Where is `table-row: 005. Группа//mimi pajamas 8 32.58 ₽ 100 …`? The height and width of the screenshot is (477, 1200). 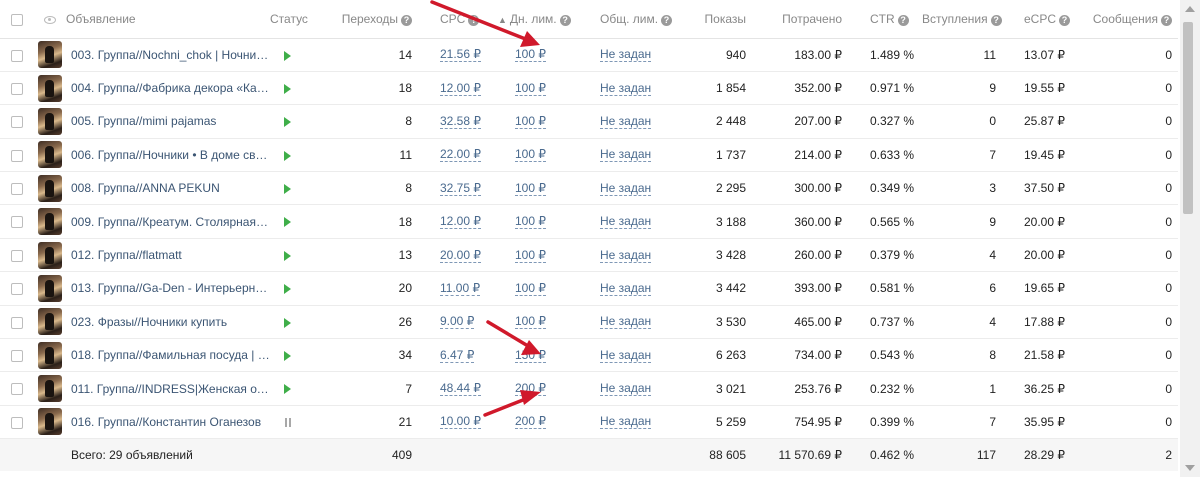 table-row: 005. Группа//mimi pajamas 8 32.58 ₽ 100 … is located at coordinates (589, 121).